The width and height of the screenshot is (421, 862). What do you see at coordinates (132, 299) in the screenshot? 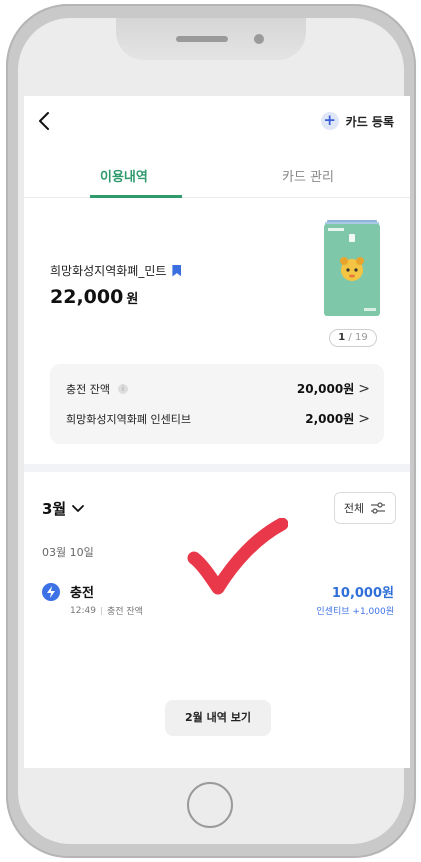
I see `balance-unit: 원` at bounding box center [132, 299].